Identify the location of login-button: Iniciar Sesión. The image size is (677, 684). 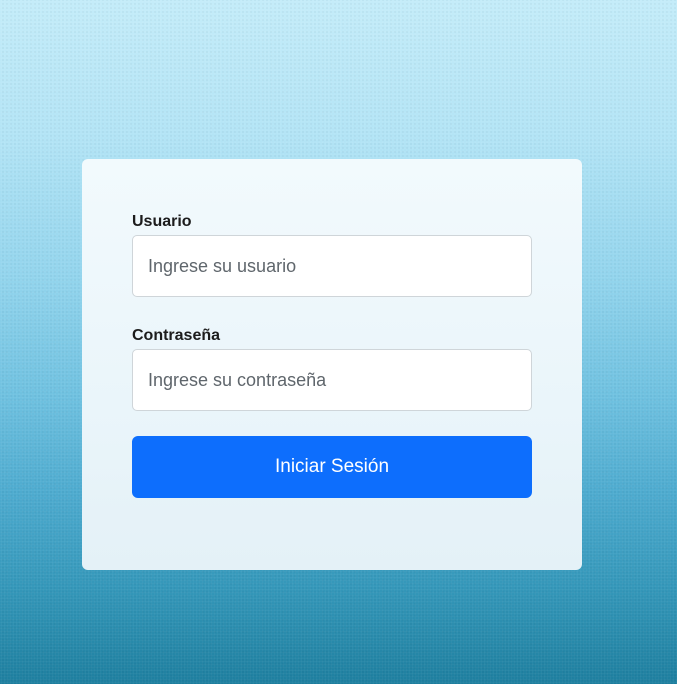
(332, 467).